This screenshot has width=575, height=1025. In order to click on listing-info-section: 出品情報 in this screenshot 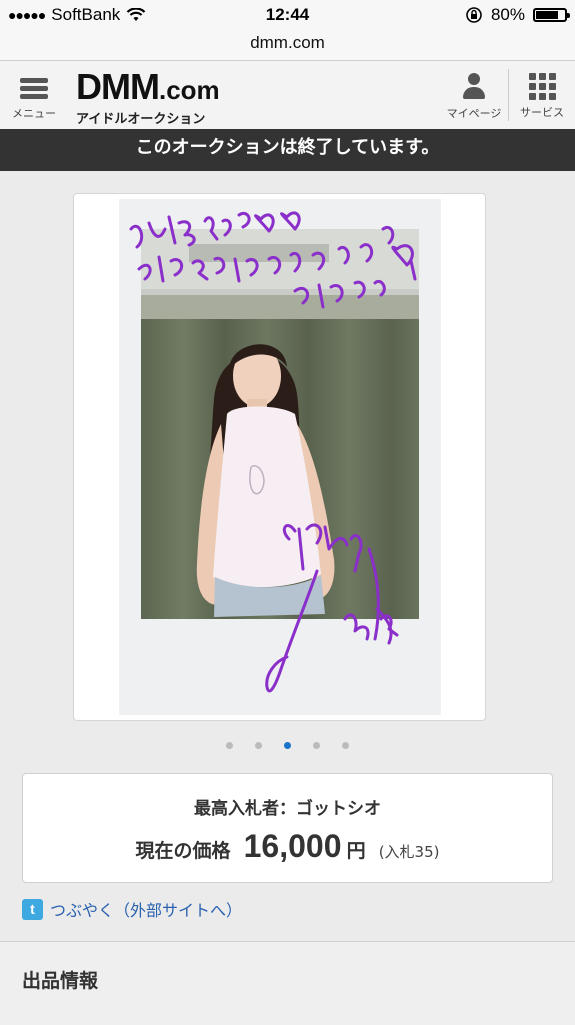, I will do `click(287, 983)`.